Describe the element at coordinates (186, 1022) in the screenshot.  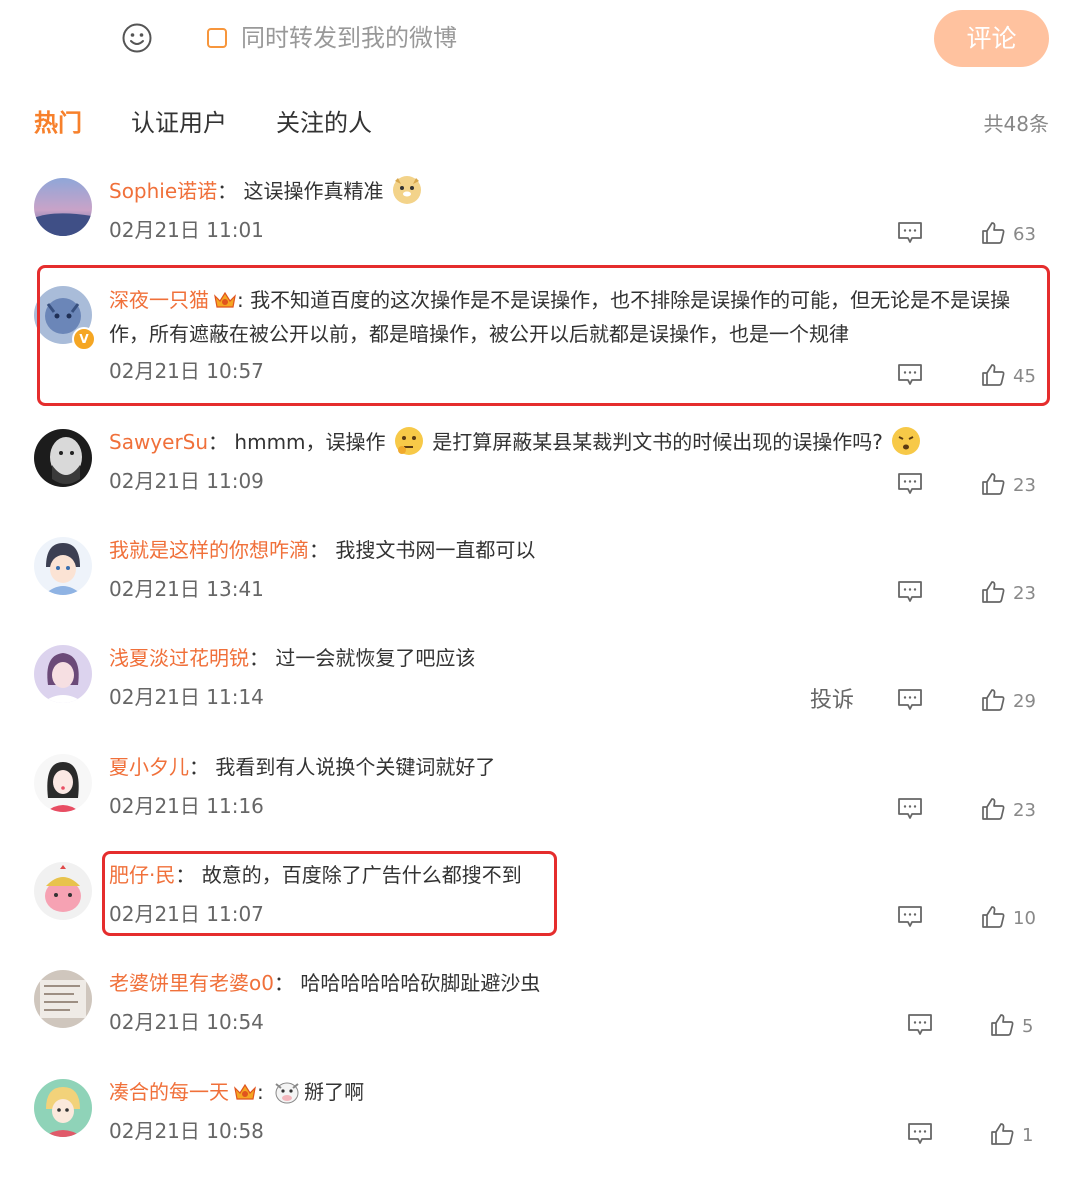
I see `comment-timestamp: 02月21日 10:54` at that location.